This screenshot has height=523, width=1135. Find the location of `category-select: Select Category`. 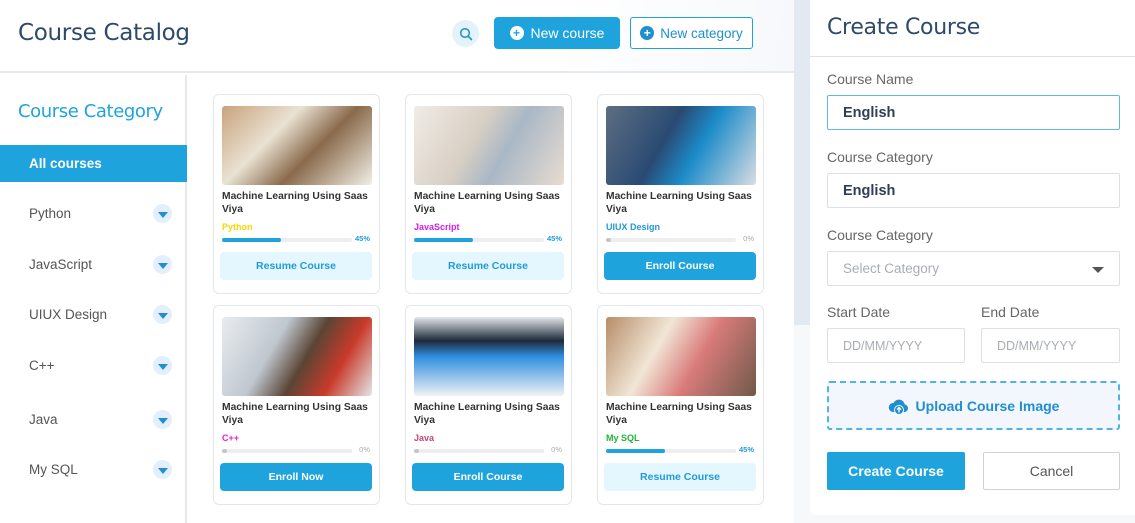

category-select: Select Category is located at coordinates (973, 268).